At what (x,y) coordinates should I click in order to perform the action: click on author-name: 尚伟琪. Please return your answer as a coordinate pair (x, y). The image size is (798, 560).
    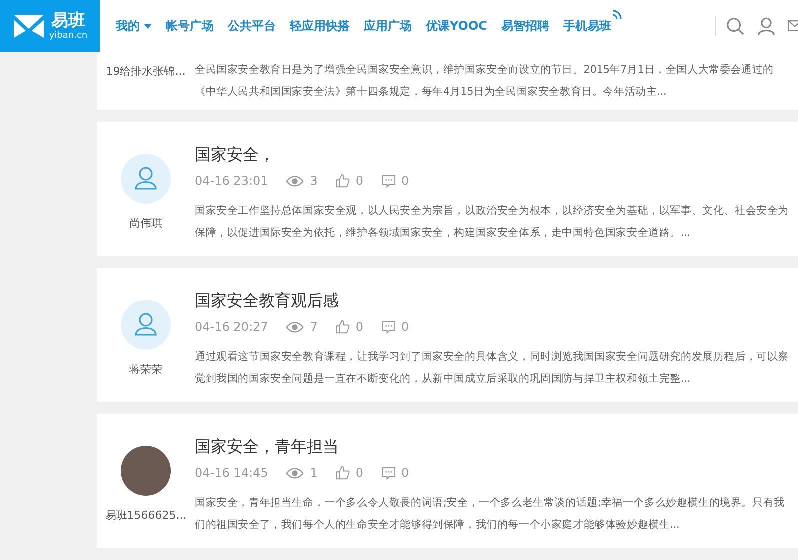
    Looking at the image, I should click on (146, 223).